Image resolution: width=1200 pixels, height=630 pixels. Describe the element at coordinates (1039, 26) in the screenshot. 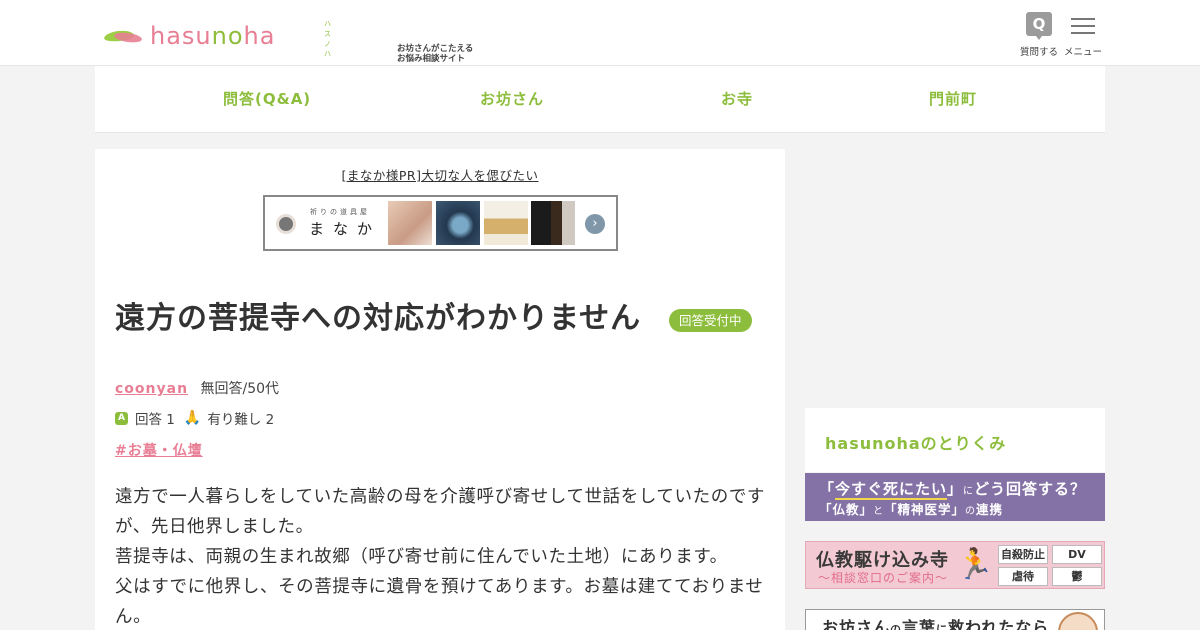

I see `question-icon: Q` at that location.